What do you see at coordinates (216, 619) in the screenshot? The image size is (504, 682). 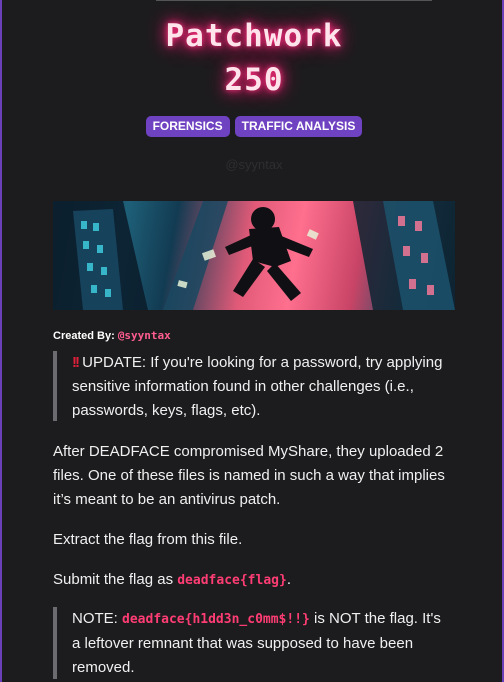 I see `note-fake-flag: deadface{h1dd3n_c0mm$!!}` at bounding box center [216, 619].